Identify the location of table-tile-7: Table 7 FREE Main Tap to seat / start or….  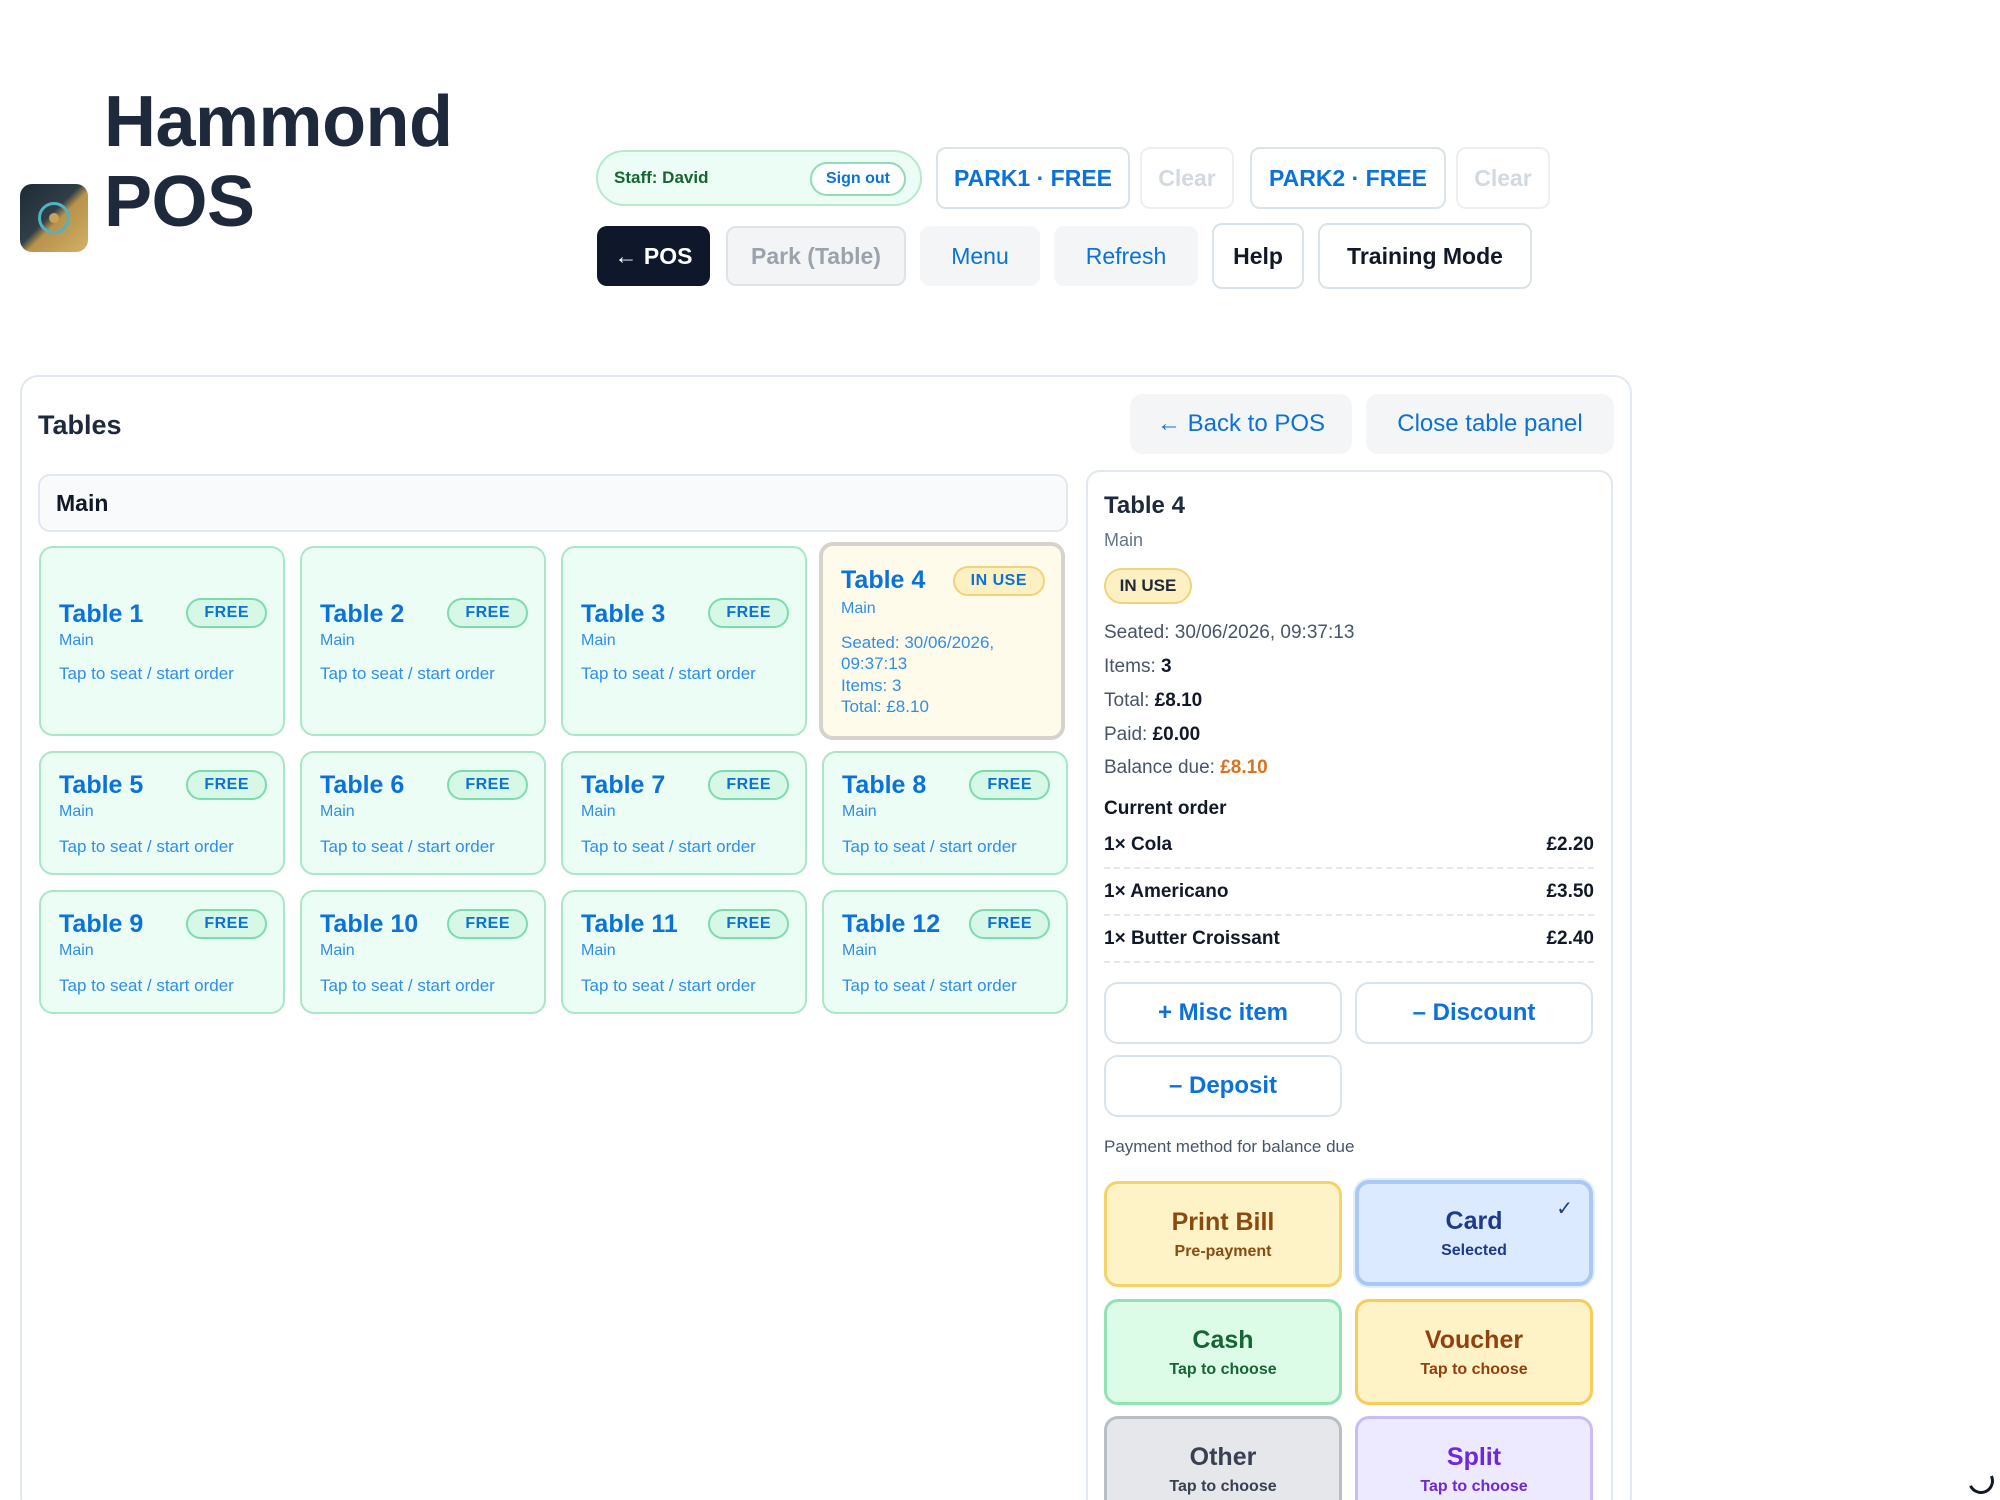
(684, 813).